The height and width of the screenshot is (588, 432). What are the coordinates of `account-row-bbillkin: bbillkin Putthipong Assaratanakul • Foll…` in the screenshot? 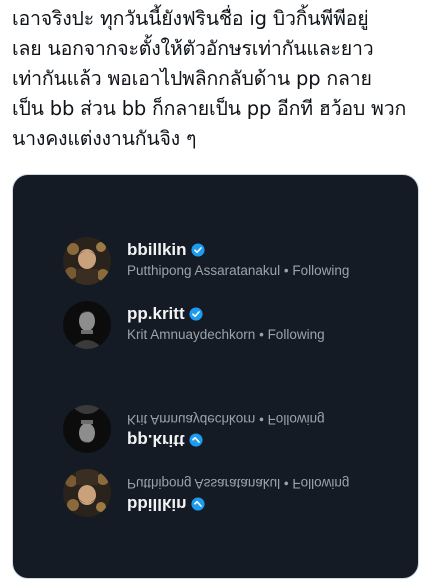 It's located at (223, 265).